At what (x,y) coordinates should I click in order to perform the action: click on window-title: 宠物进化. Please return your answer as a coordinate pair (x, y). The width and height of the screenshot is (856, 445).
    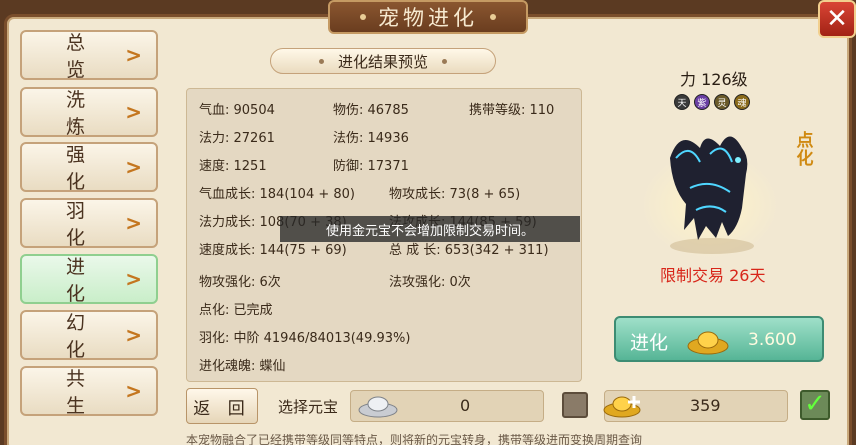
    Looking at the image, I should click on (428, 18).